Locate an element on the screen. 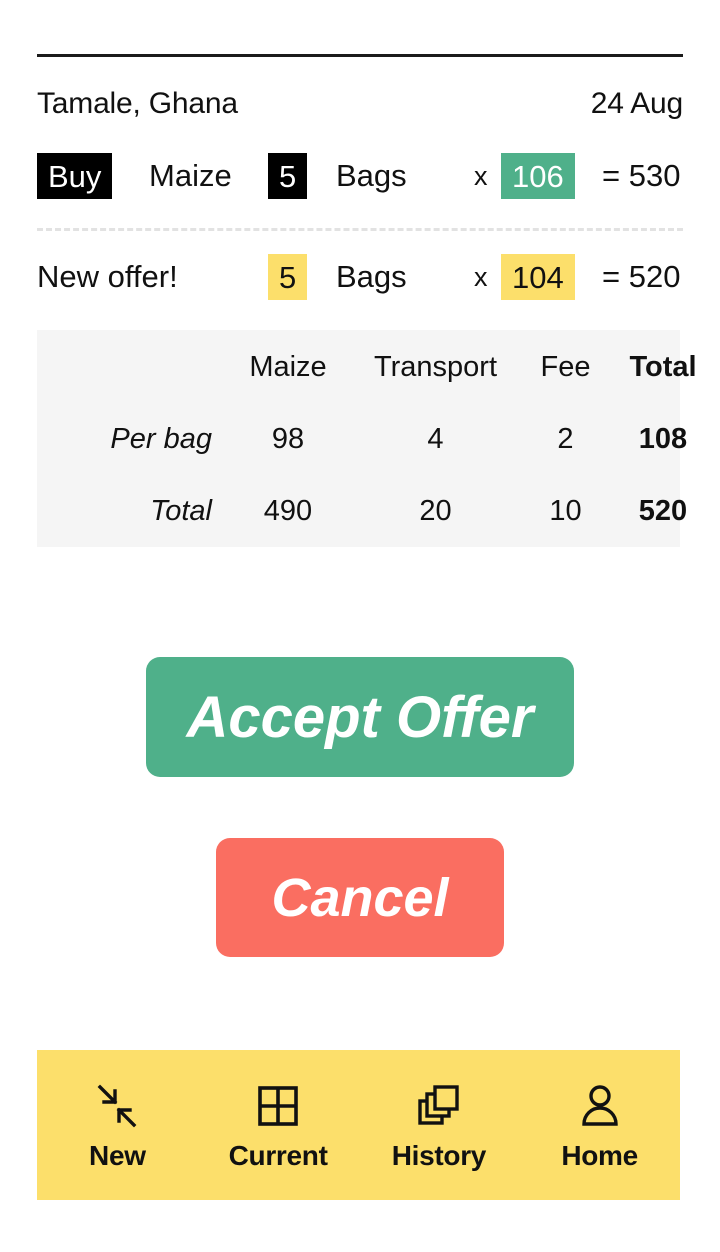 This screenshot has height=1252, width=720. nav-label-current: Current is located at coordinates (278, 1155).